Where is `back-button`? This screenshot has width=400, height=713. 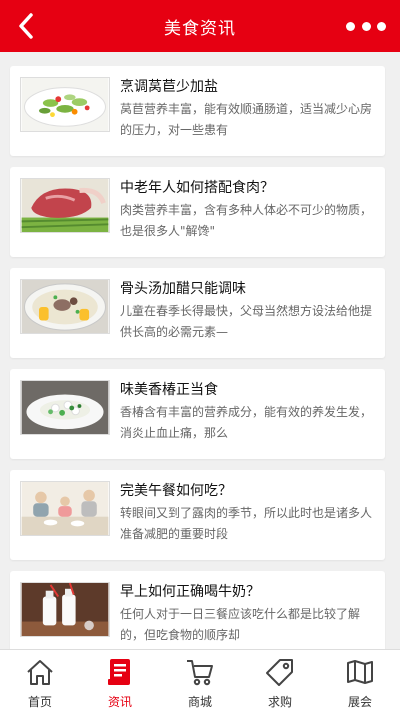
back-button is located at coordinates (26, 26).